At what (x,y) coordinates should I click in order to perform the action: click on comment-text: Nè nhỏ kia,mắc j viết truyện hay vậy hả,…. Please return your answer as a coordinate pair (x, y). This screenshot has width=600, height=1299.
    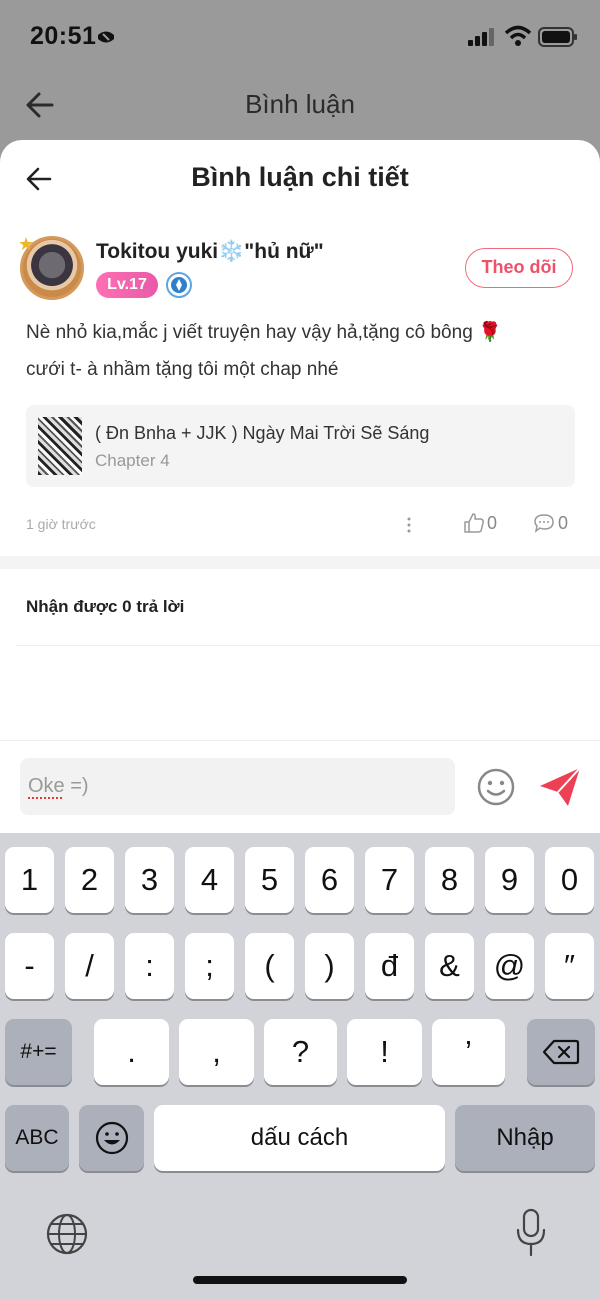
    Looking at the image, I should click on (303, 351).